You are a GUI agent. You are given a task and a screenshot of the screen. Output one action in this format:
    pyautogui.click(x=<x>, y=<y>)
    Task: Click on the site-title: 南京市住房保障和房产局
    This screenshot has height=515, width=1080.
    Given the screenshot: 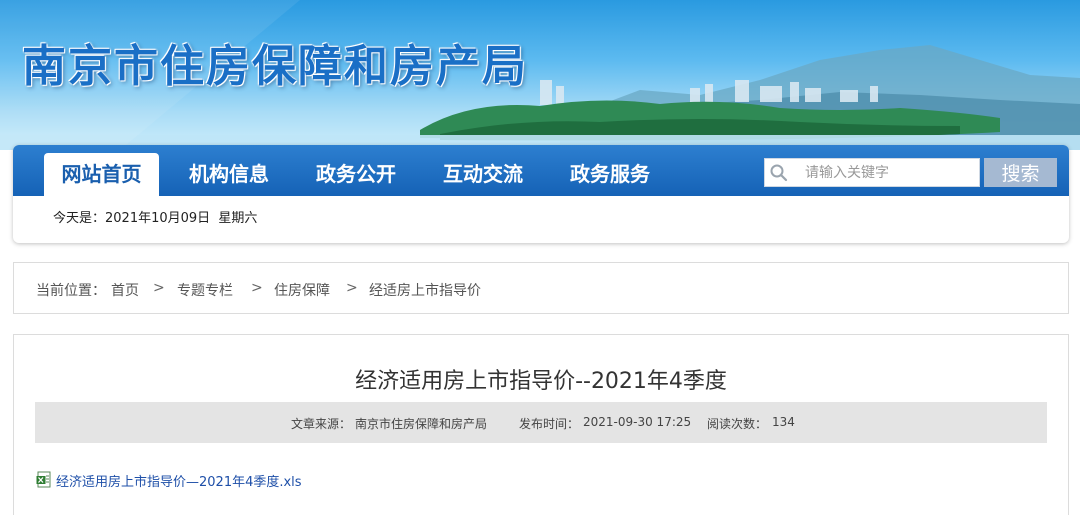 What is the action you would take?
    pyautogui.click(x=275, y=66)
    